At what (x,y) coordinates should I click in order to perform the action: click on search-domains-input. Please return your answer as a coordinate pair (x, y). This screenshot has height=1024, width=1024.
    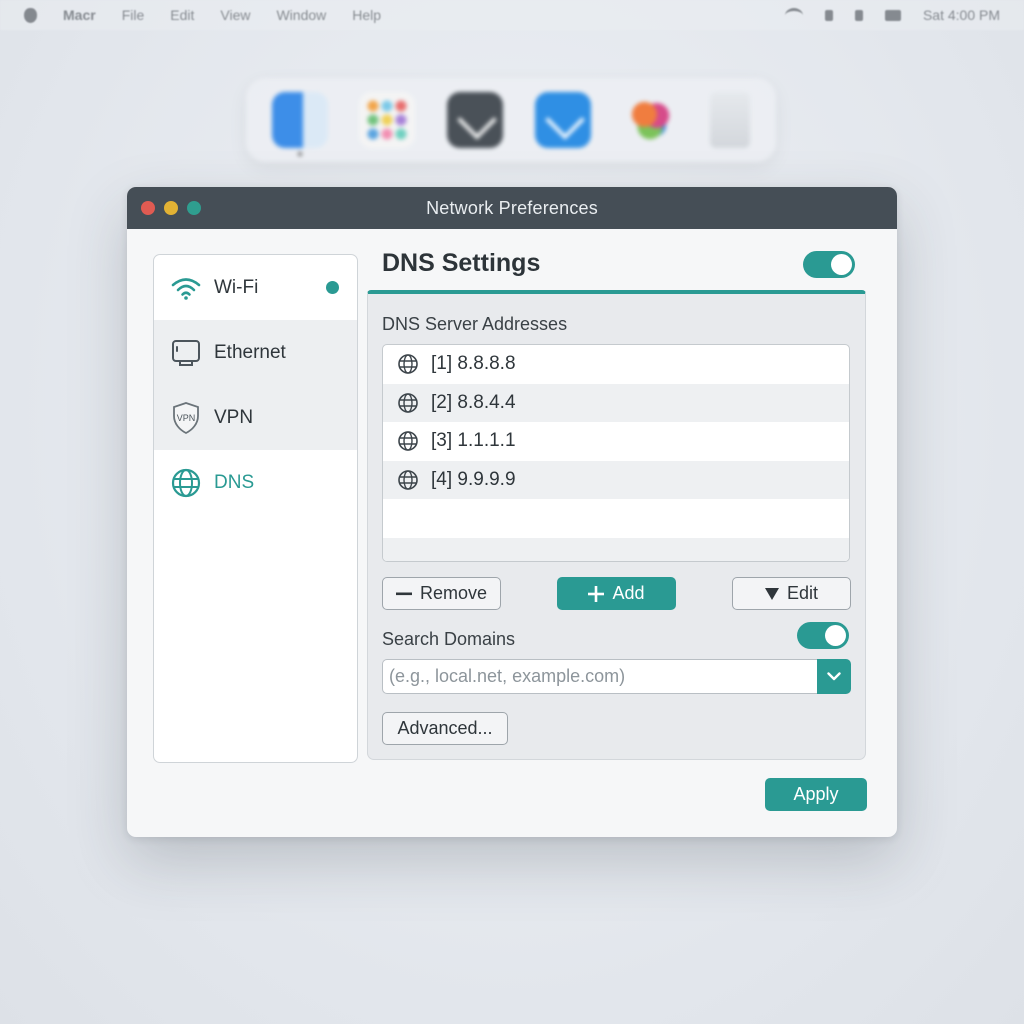
    Looking at the image, I should click on (599, 676).